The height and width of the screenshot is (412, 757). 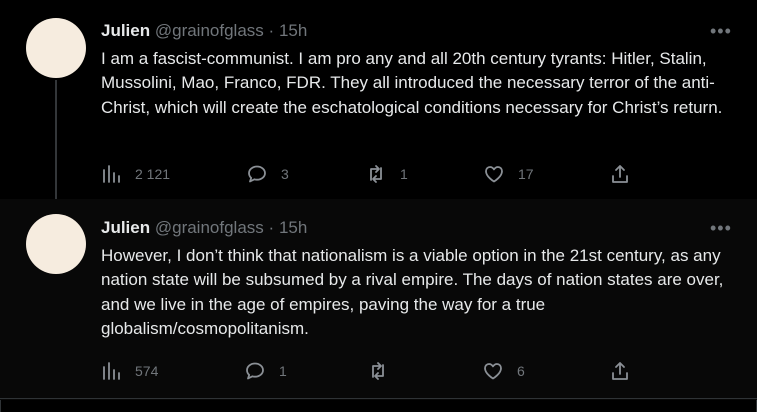 I want to click on like-button: 6, so click(x=504, y=371).